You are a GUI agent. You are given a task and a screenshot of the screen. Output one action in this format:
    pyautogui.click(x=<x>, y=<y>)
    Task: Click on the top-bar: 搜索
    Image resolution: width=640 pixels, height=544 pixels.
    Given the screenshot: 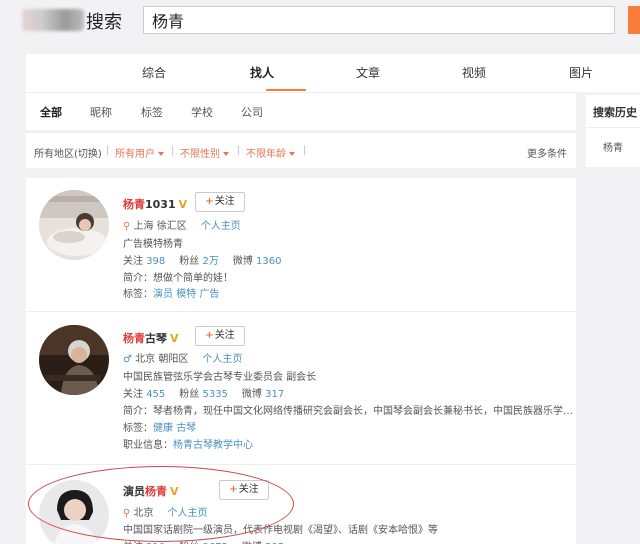 What is the action you would take?
    pyautogui.click(x=320, y=22)
    